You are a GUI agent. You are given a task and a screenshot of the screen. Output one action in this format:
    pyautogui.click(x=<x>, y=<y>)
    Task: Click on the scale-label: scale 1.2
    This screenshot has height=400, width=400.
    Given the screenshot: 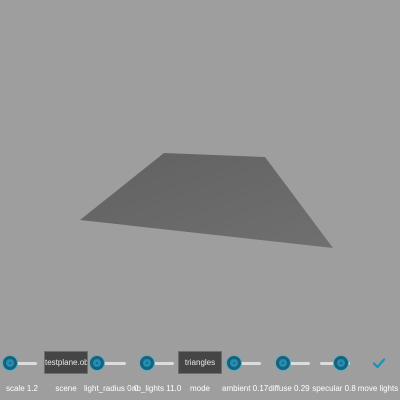 What is the action you would take?
    pyautogui.click(x=22, y=388)
    